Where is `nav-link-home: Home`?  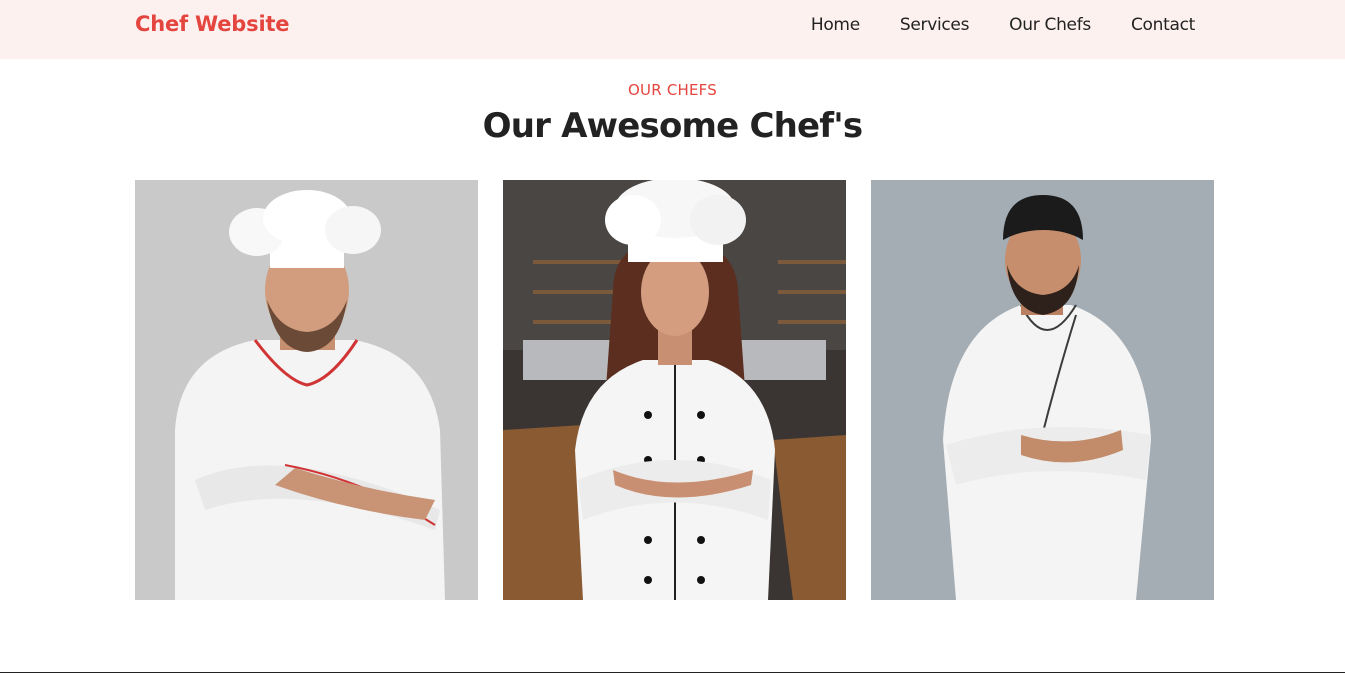 nav-link-home: Home is located at coordinates (835, 25).